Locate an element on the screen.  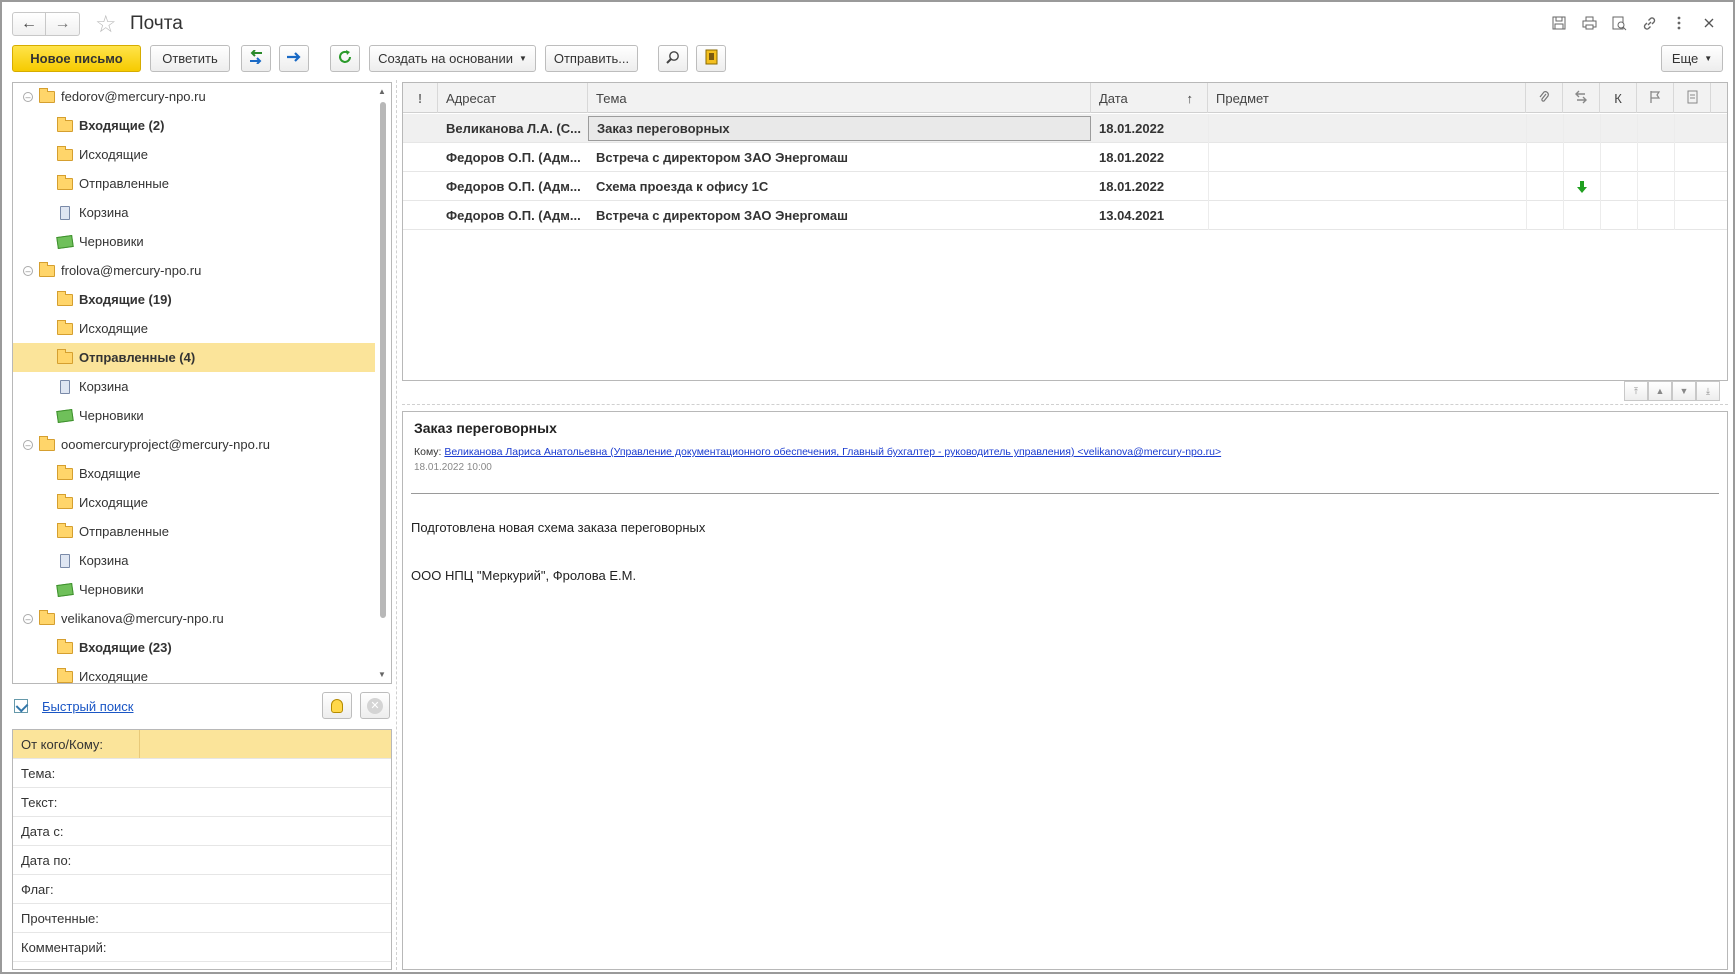
folder-node: Входящие is located at coordinates (194, 473).